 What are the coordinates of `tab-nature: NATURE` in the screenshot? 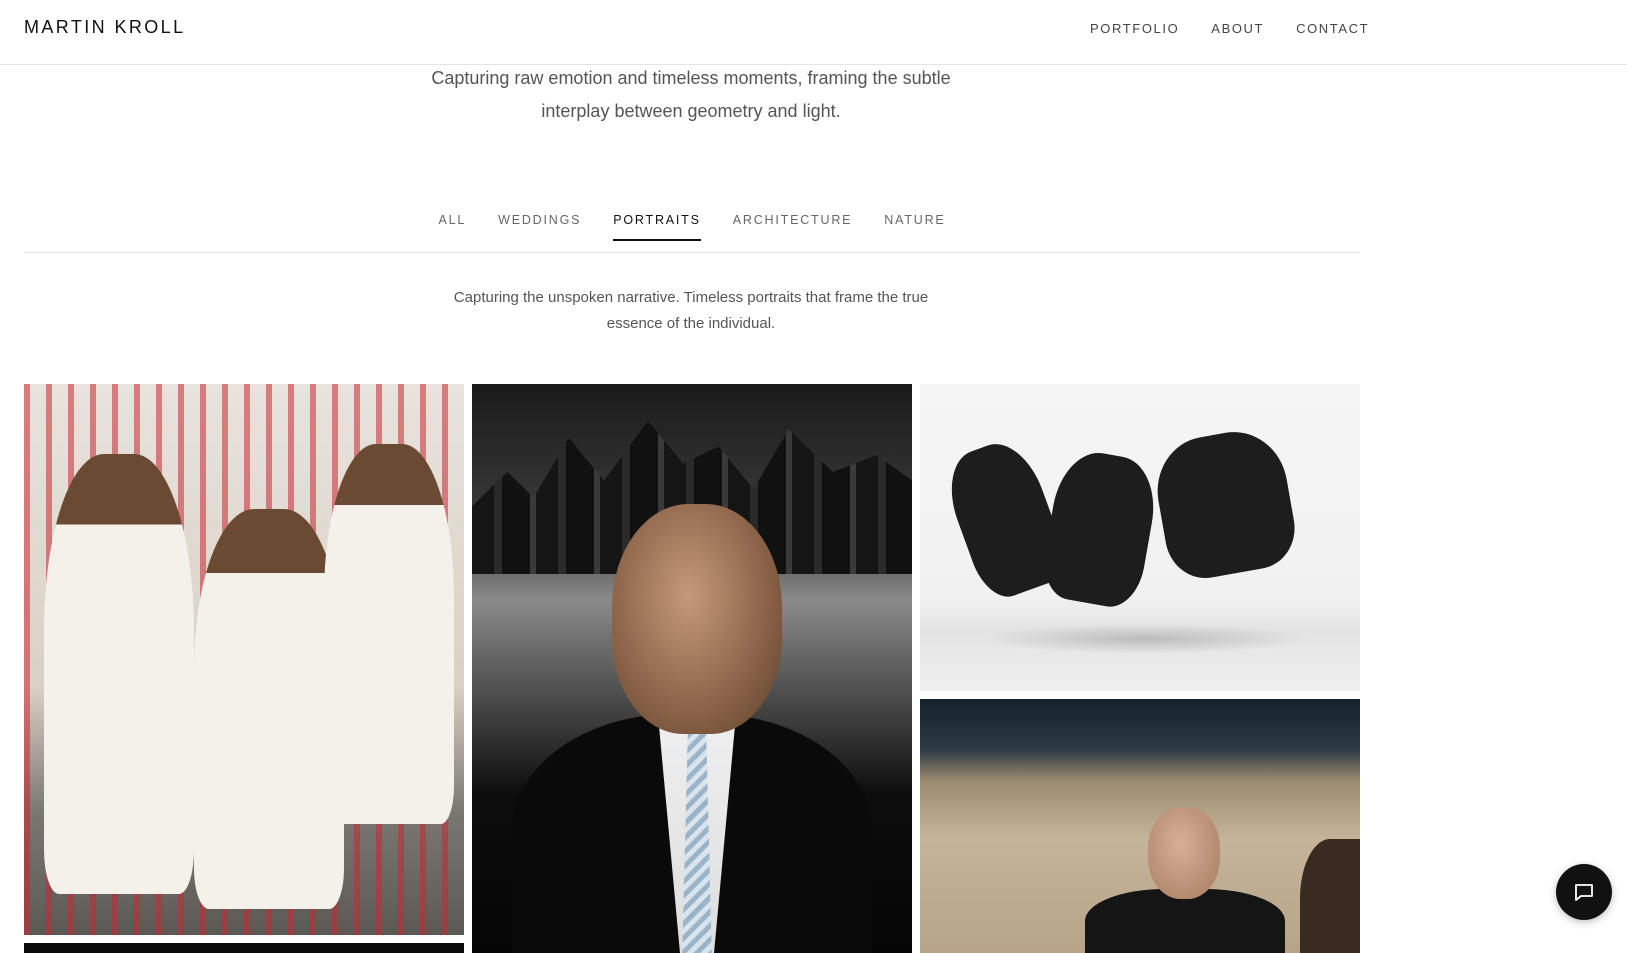 It's located at (914, 221).